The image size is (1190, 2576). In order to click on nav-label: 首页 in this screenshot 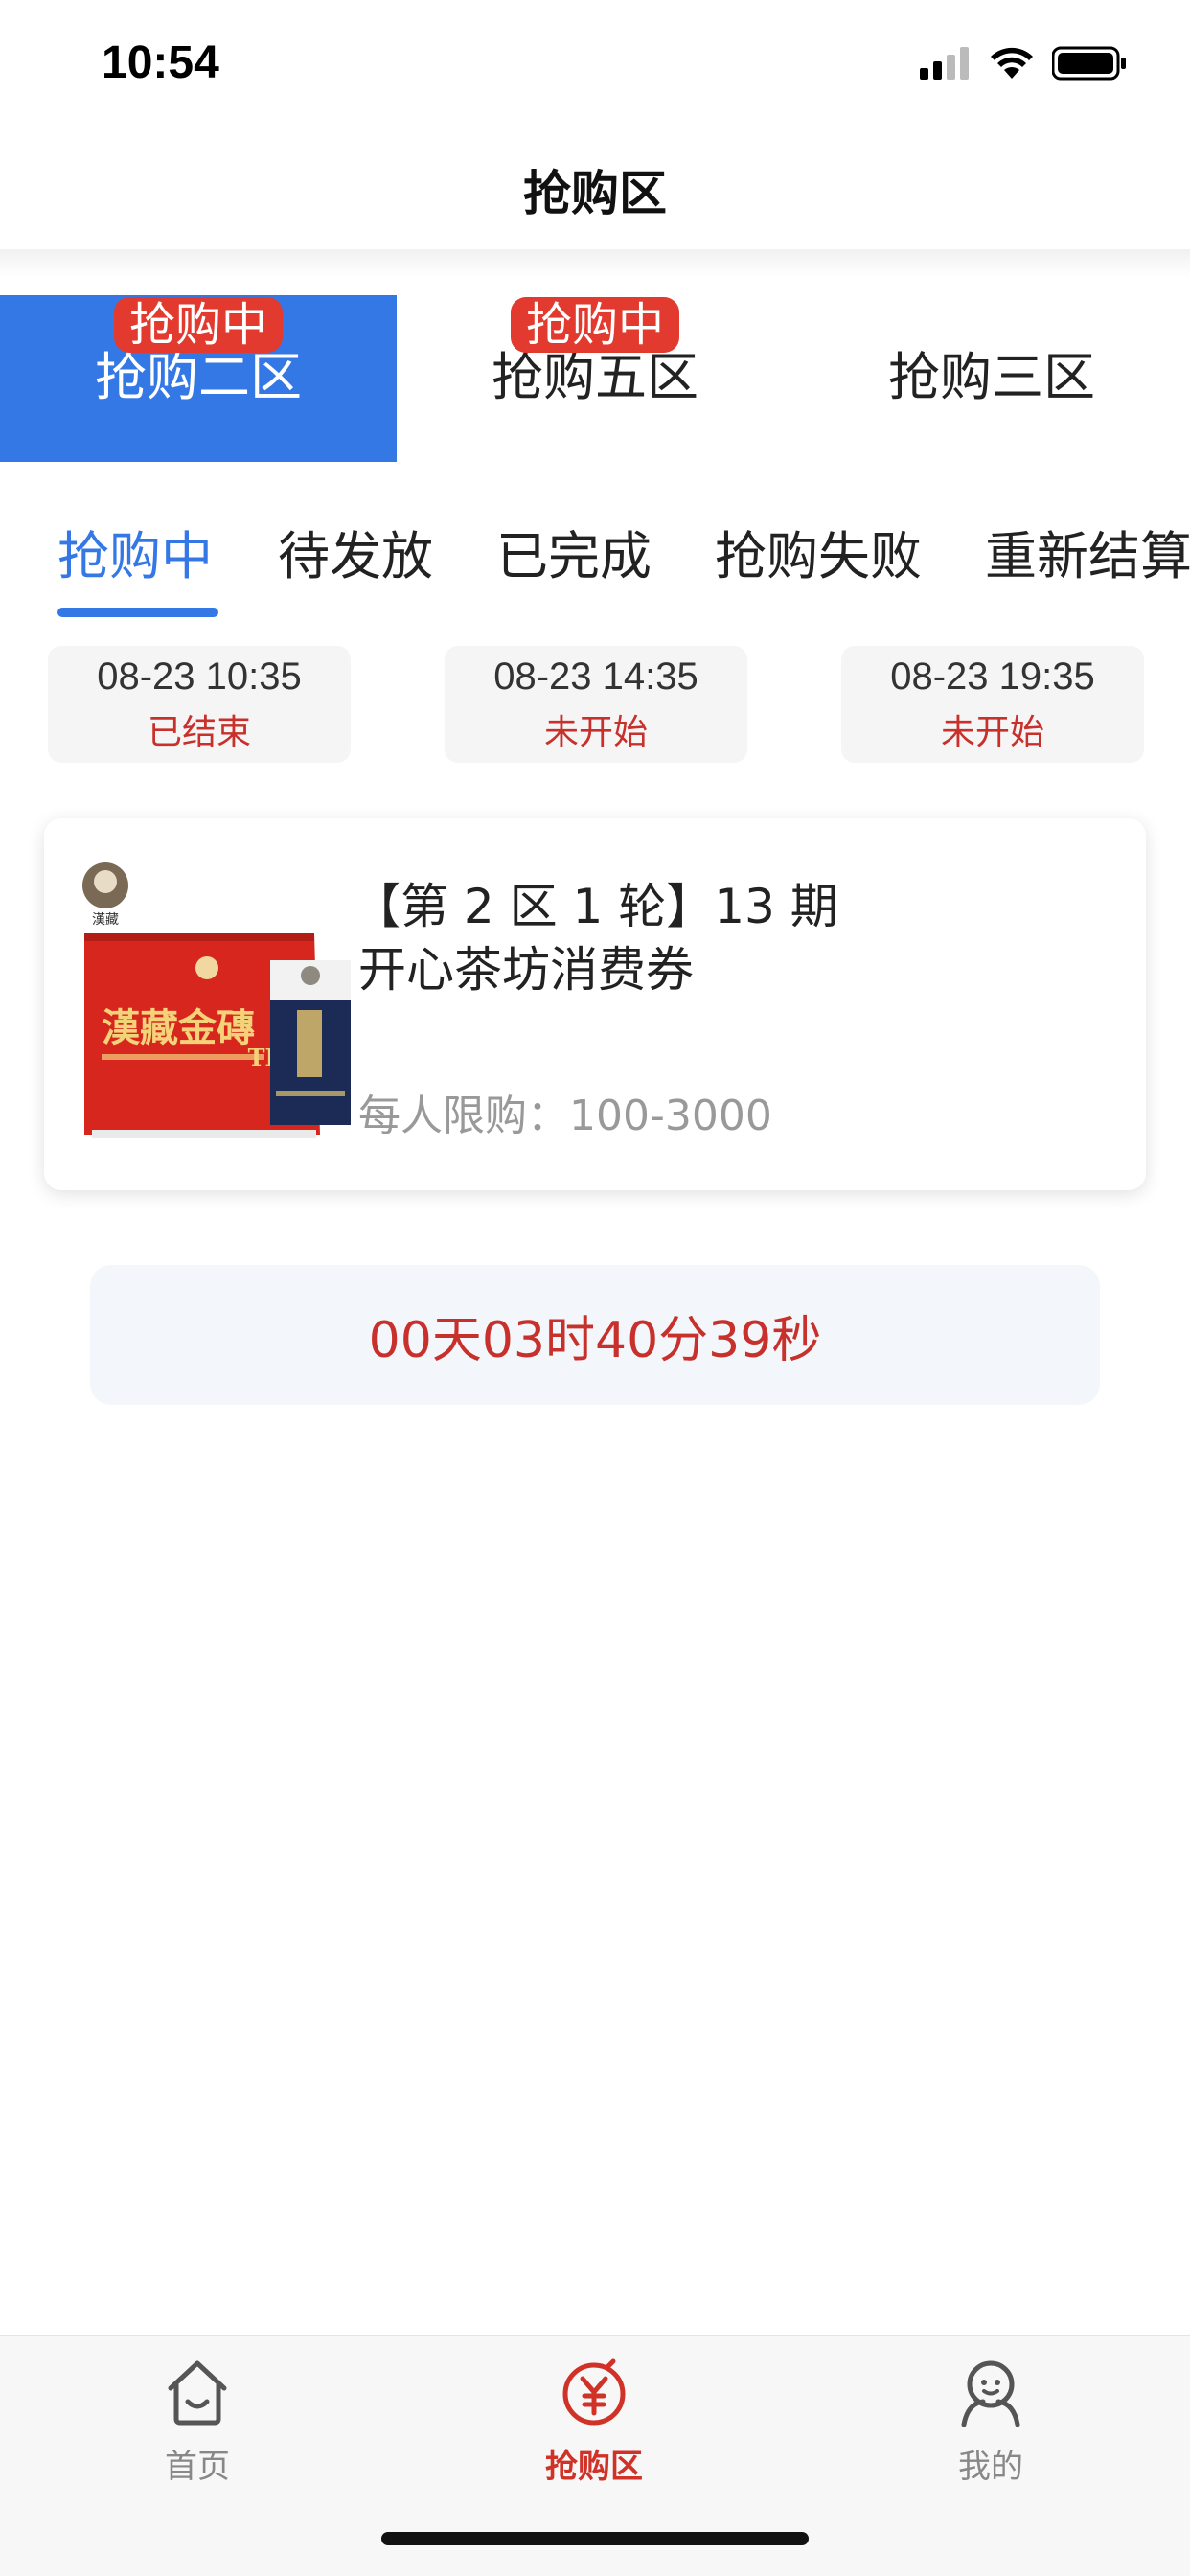, I will do `click(198, 2467)`.